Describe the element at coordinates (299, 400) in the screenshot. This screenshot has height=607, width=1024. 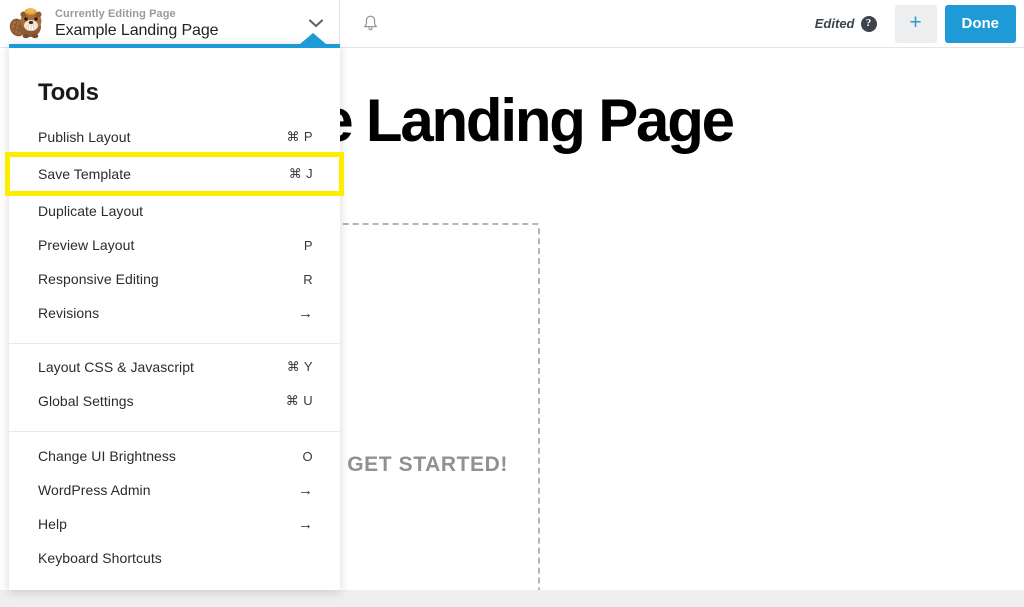
I see `menu-item-shortcut: ⌘ U` at that location.